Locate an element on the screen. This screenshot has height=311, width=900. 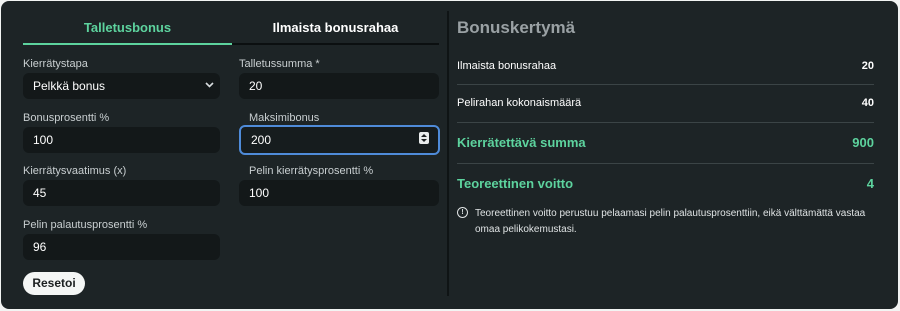
summary-row-label: Pelirahan kokonaismäärä is located at coordinates (519, 103).